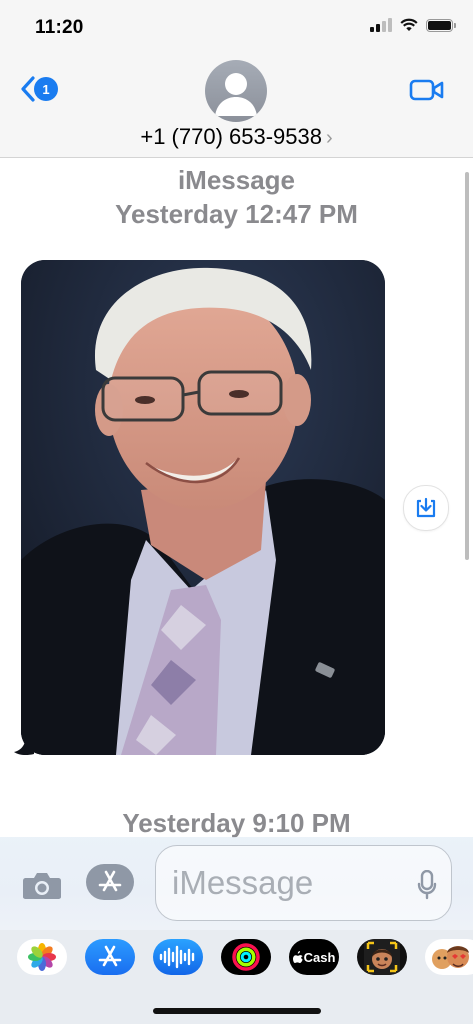  I want to click on cellular-signal-icon, so click(381, 25).